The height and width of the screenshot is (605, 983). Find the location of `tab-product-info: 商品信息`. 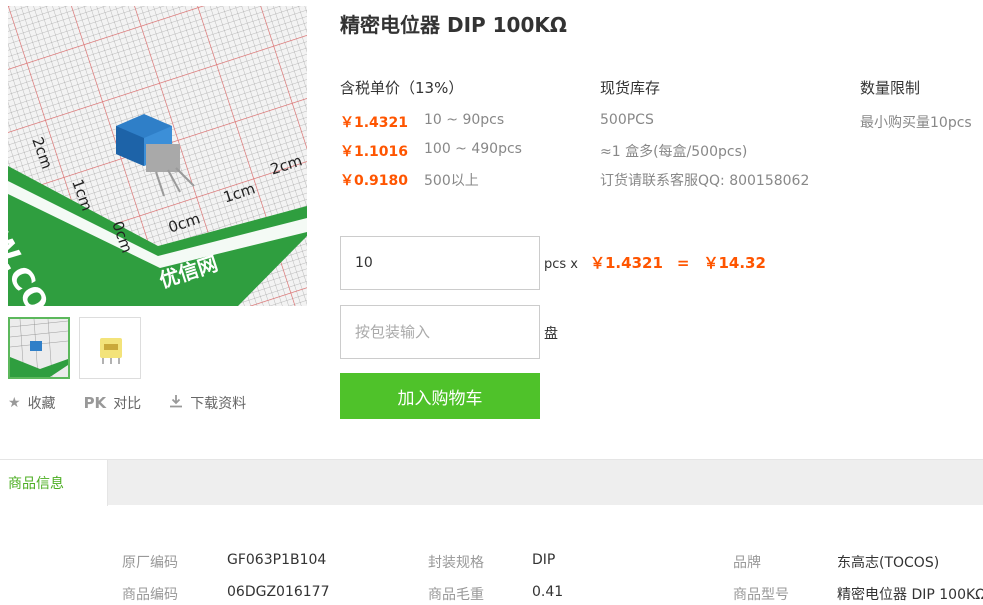

tab-product-info: 商品信息 is located at coordinates (54, 483).